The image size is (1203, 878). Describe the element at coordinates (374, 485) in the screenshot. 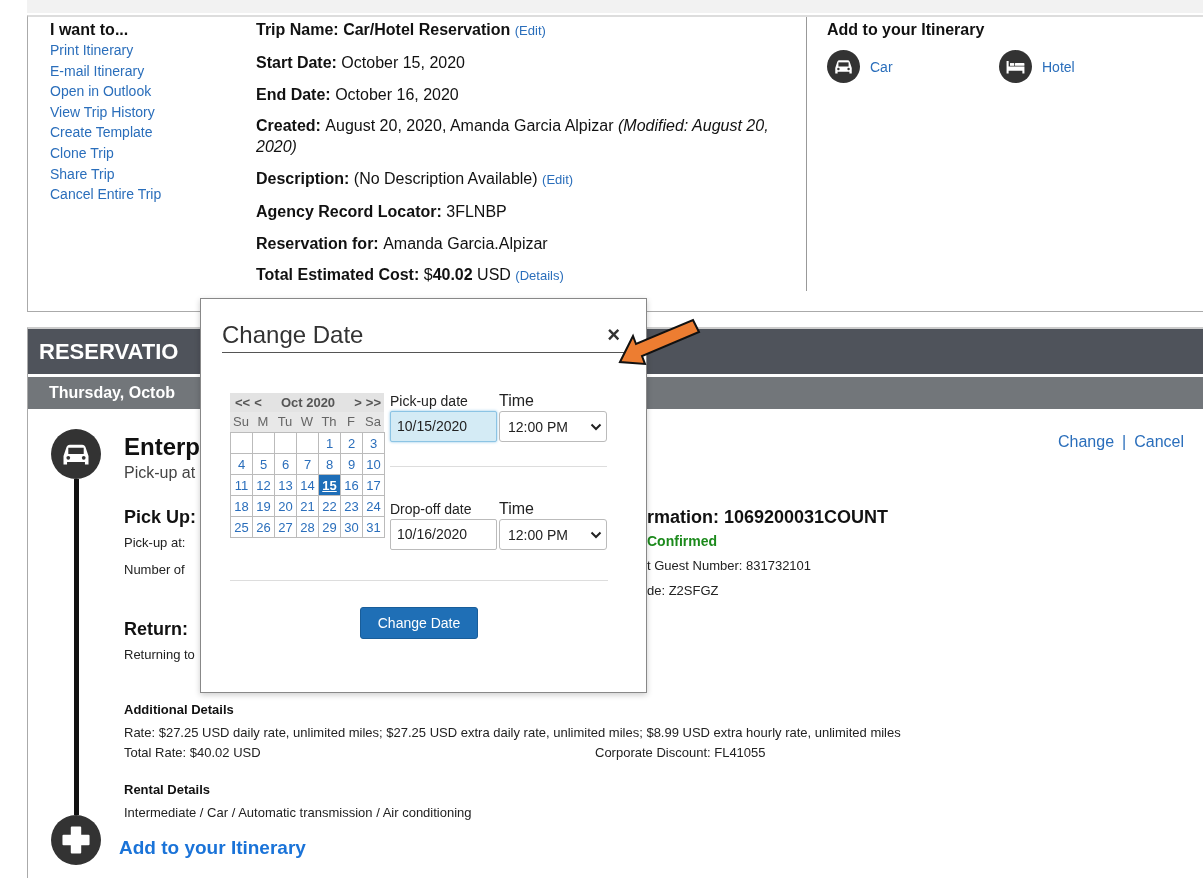

I see `calendar-day: 17` at that location.